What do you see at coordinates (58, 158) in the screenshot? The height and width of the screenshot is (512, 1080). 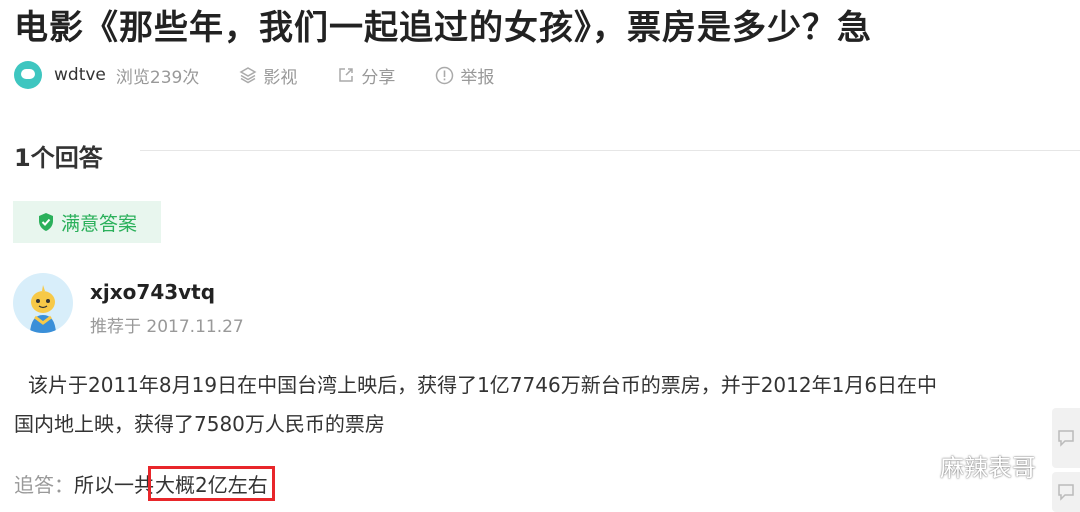 I see `answers-count-heading: 1个回答` at bounding box center [58, 158].